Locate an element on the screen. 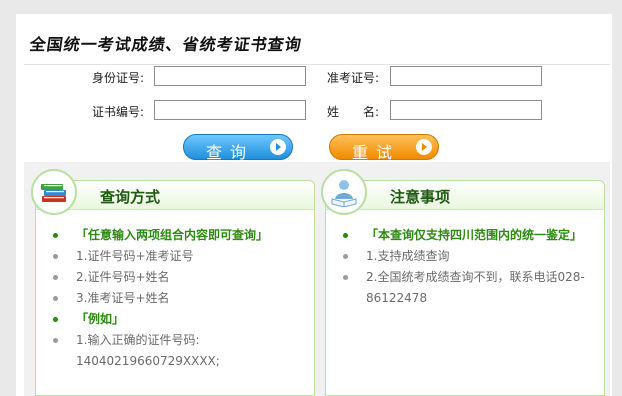 Image resolution: width=622 pixels, height=396 pixels. query-button: 查询 is located at coordinates (238, 148).